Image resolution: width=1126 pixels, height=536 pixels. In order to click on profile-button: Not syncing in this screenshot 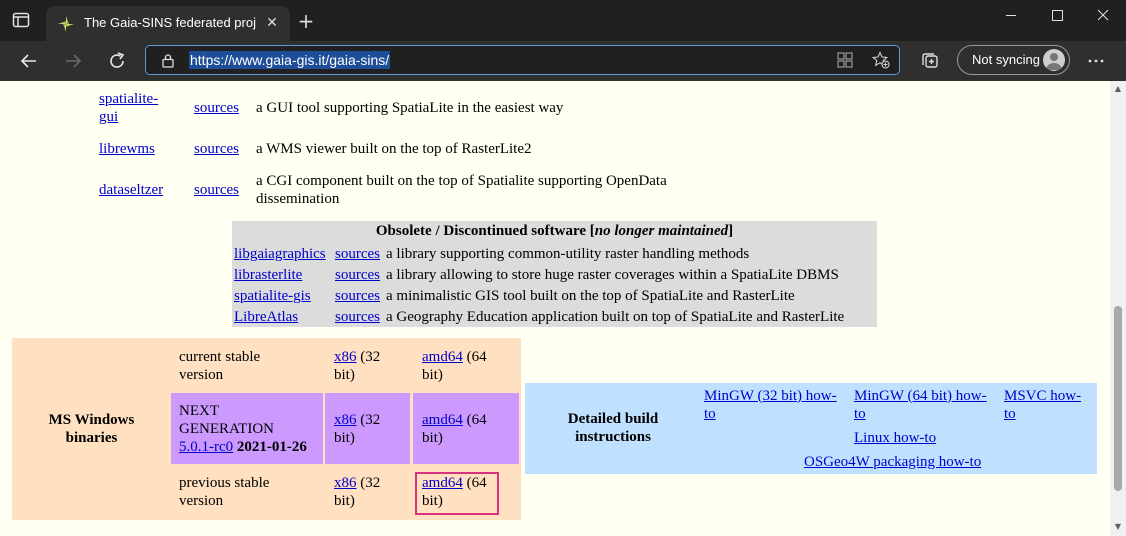, I will do `click(1013, 60)`.